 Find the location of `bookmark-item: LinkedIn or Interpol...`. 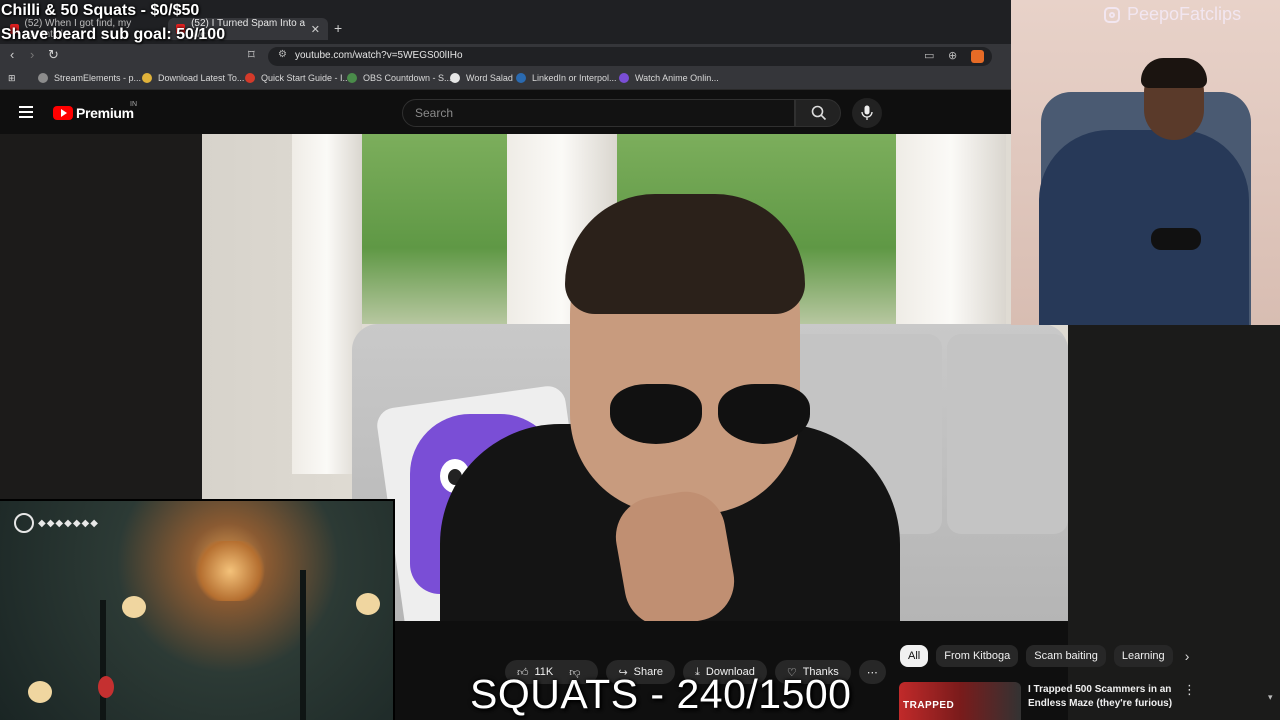

bookmark-item: LinkedIn or Interpol... is located at coordinates (566, 78).